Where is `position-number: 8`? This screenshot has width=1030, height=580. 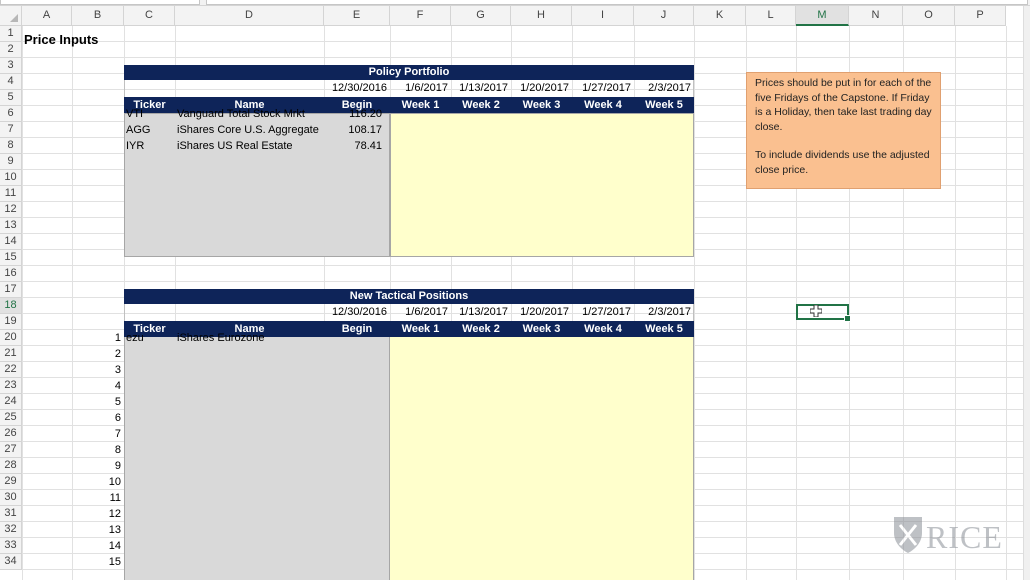 position-number: 8 is located at coordinates (117, 450).